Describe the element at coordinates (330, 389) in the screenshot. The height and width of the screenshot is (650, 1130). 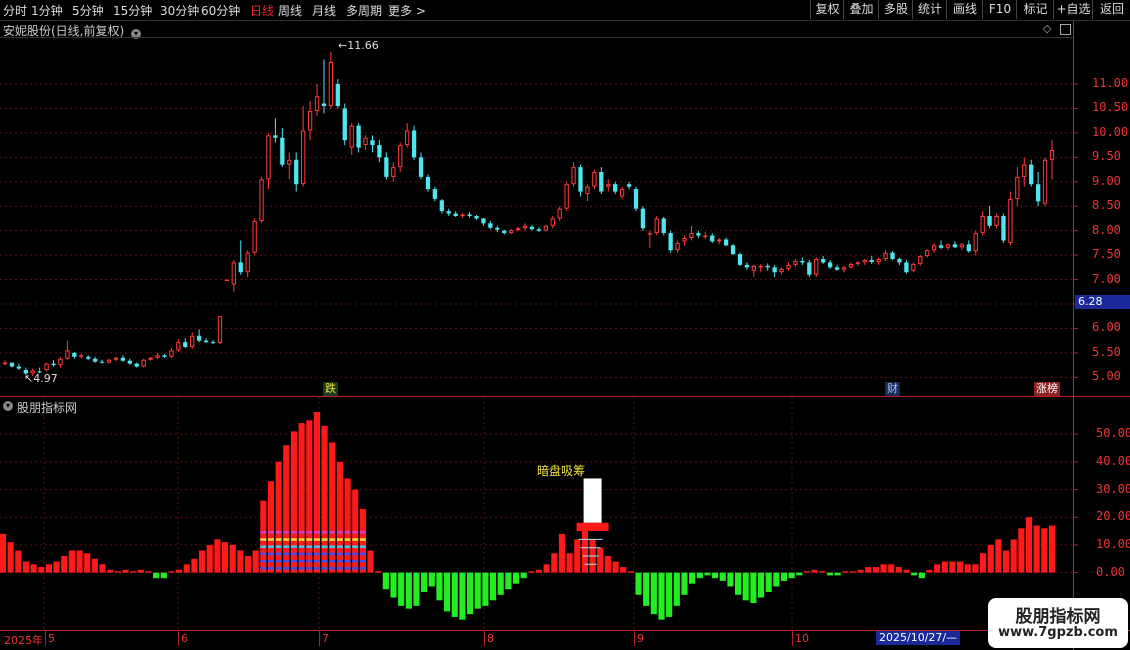
I see `marker-fall: 跌` at that location.